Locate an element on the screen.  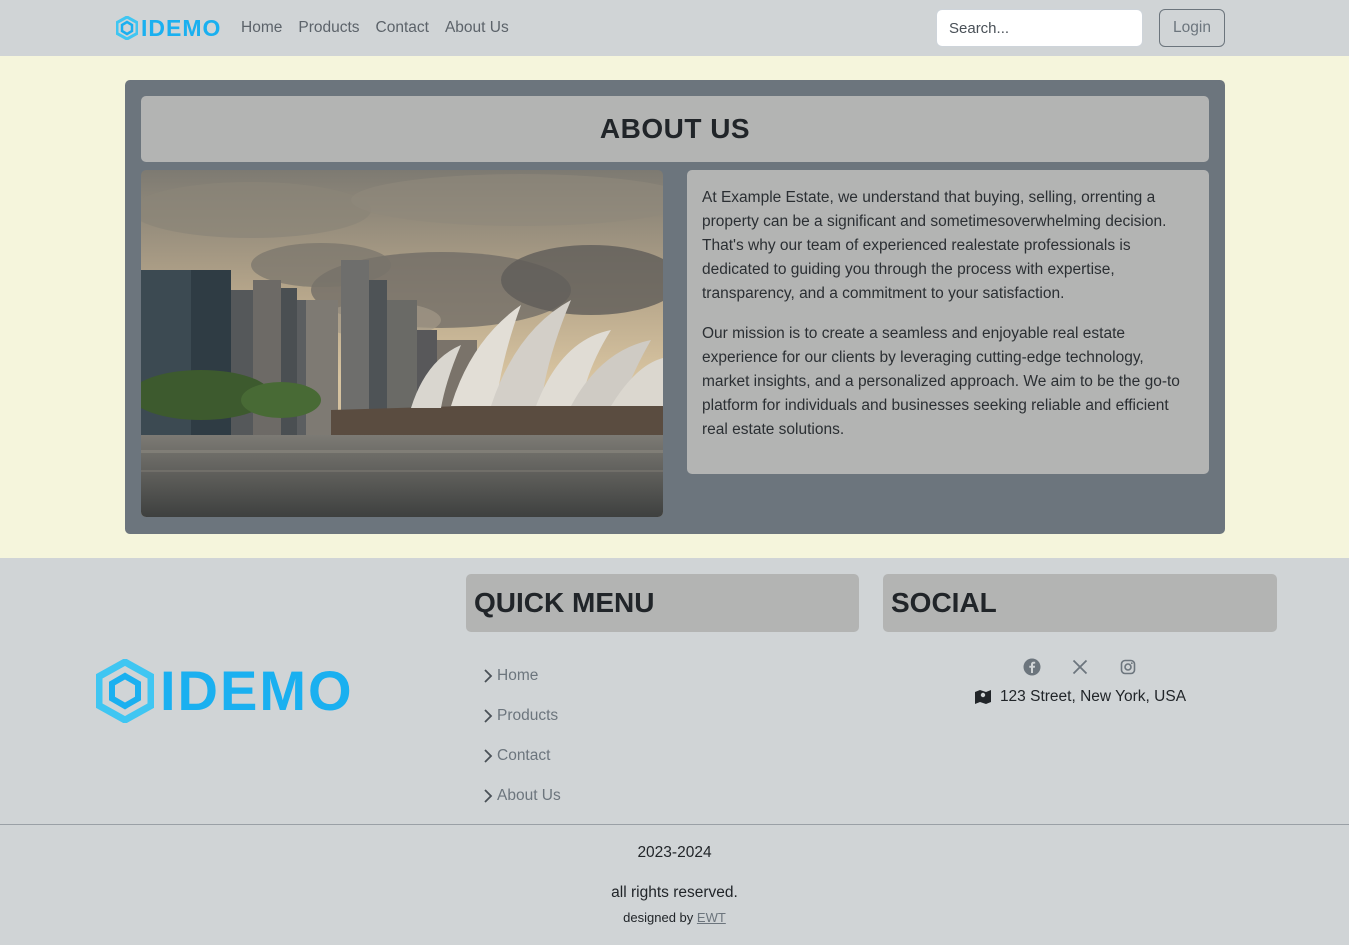
quick-menu-list: Home Products Contact About Us is located at coordinates (521, 736).